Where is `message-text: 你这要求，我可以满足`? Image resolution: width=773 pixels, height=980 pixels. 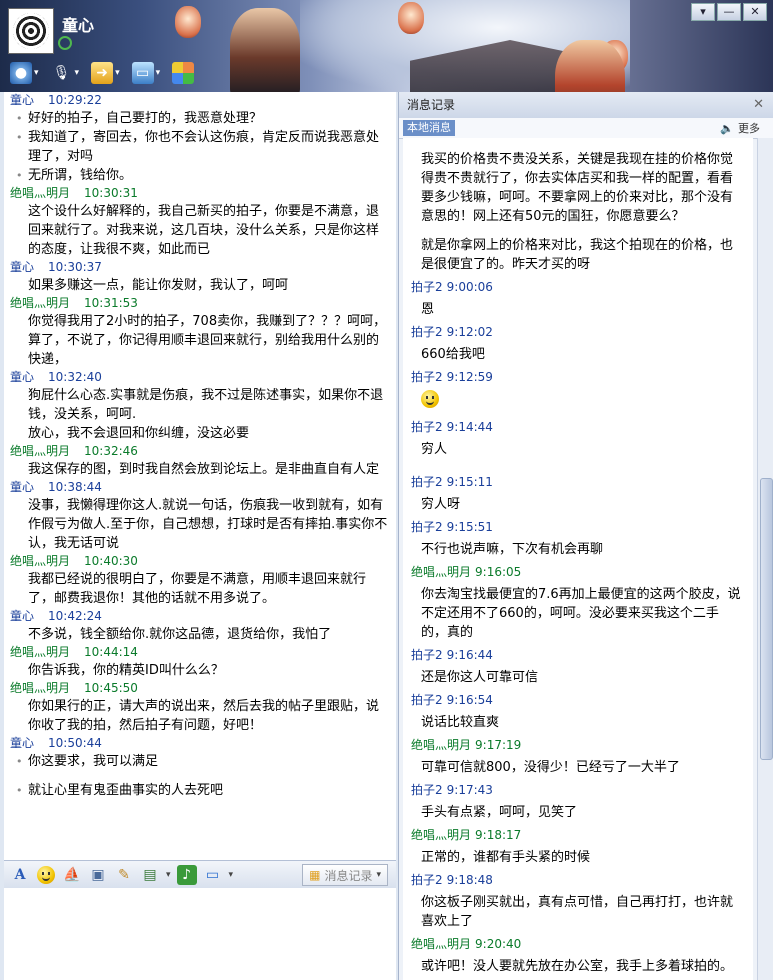
message-text: 你这要求，我可以满足 is located at coordinates (200, 761).